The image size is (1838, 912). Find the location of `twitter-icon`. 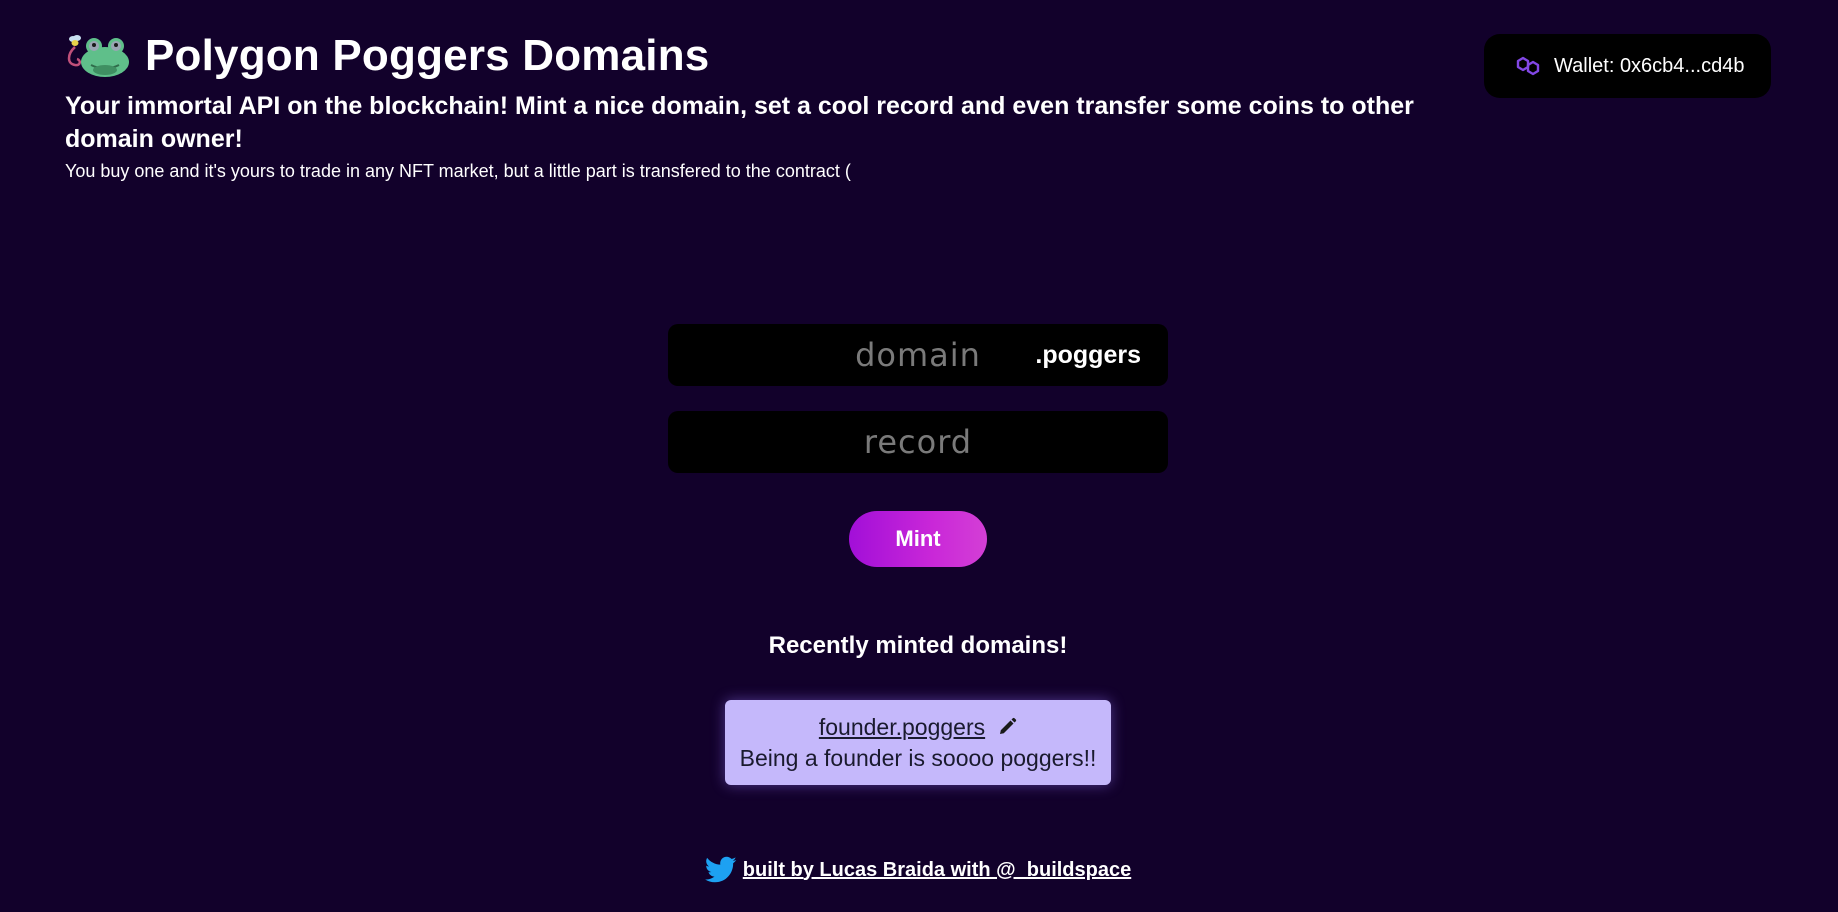

twitter-icon is located at coordinates (720, 869).